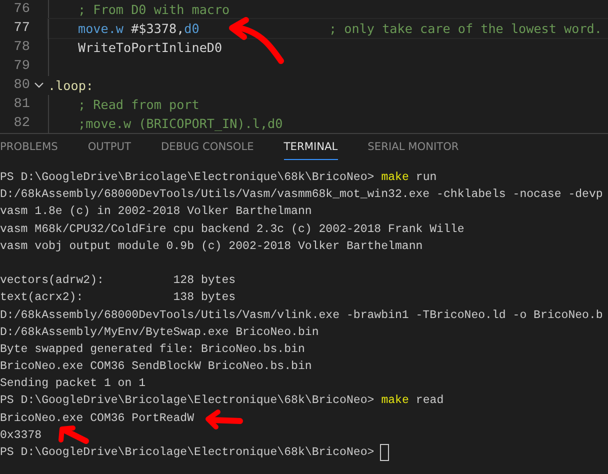 The height and width of the screenshot is (474, 608). Describe the element at coordinates (29, 147) in the screenshot. I see `panel-tab: PROBLEMS` at that location.